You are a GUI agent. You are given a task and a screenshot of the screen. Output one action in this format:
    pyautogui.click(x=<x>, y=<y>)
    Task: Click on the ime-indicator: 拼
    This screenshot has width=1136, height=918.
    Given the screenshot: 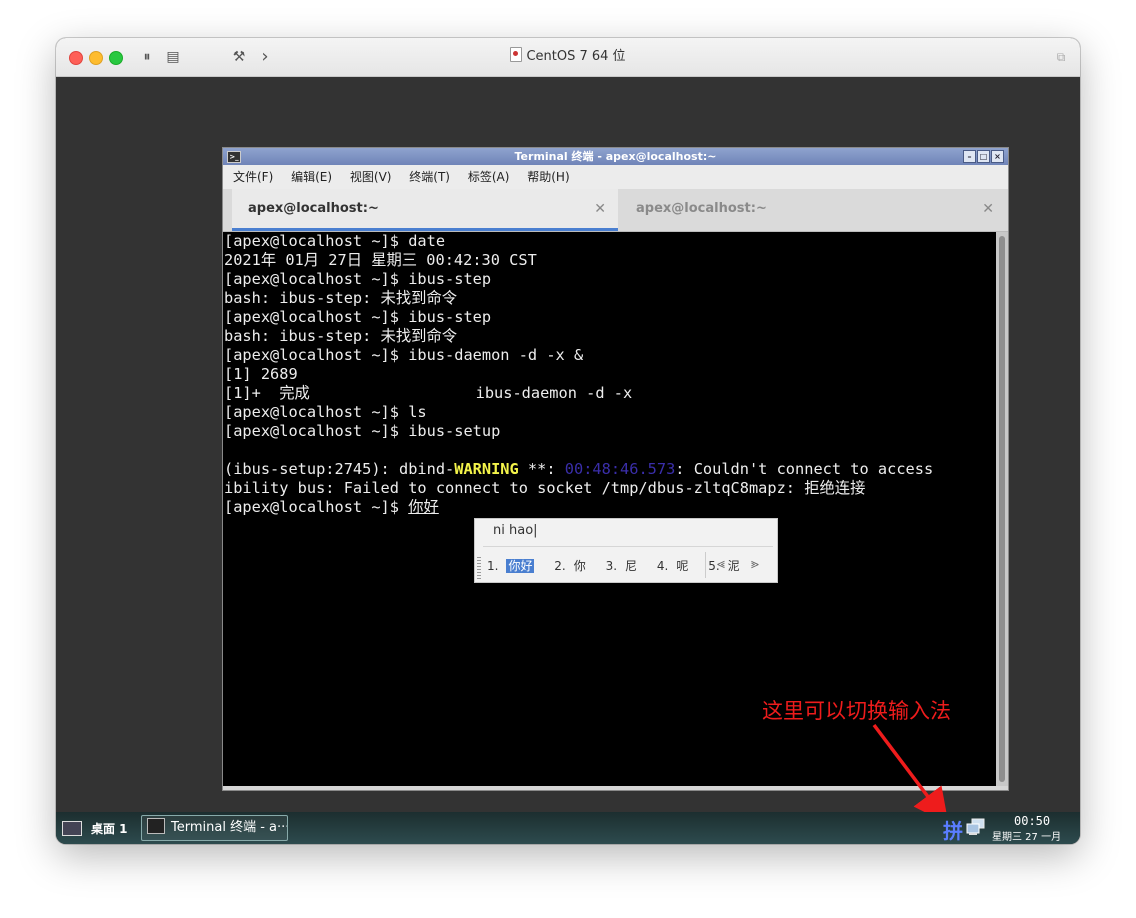 What is the action you would take?
    pyautogui.click(x=953, y=829)
    